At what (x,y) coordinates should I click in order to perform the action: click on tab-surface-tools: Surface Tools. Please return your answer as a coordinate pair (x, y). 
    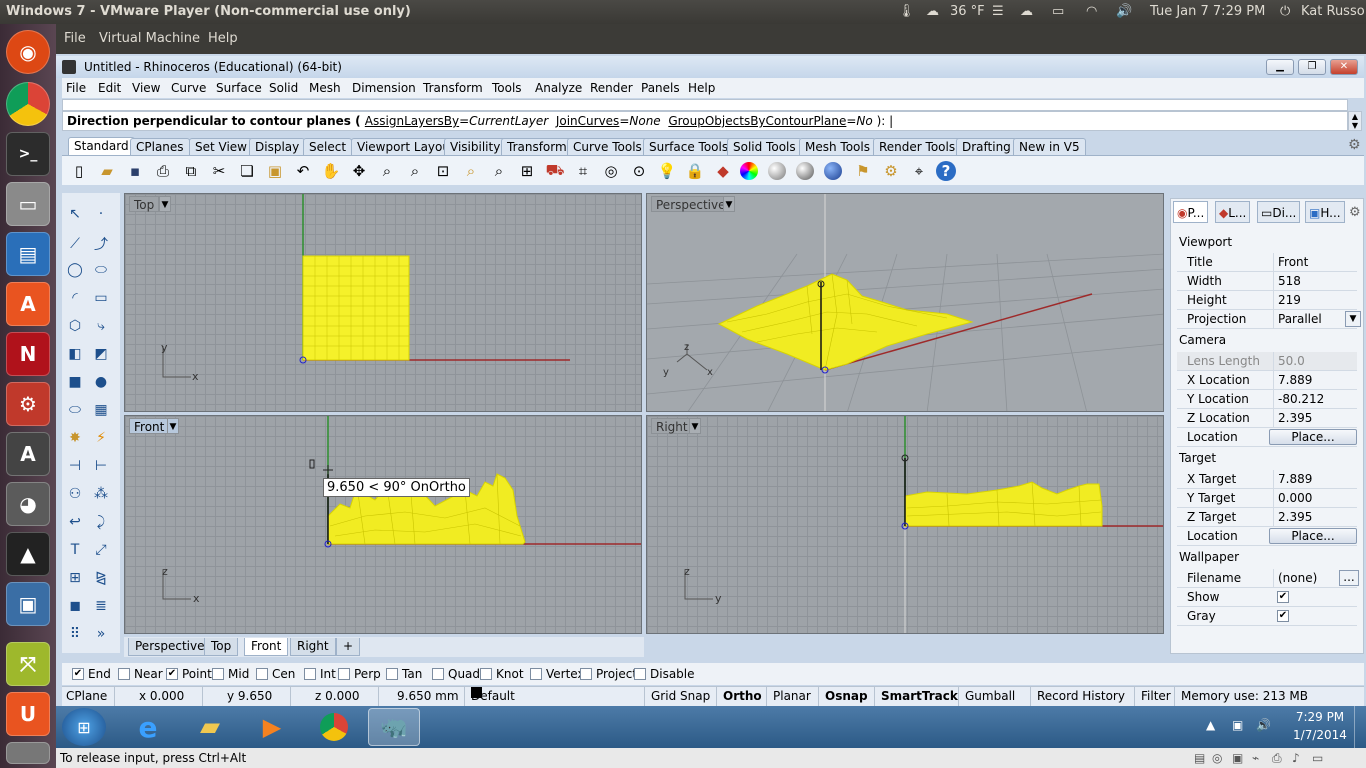
    Looking at the image, I should click on (689, 146).